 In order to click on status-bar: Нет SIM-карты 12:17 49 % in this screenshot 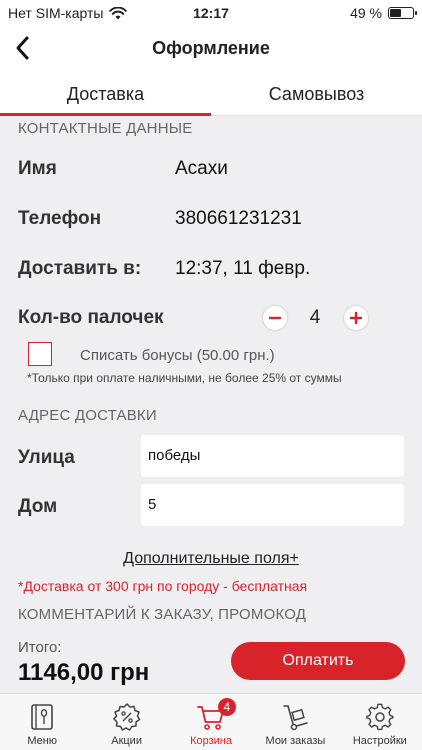, I will do `click(211, 14)`.